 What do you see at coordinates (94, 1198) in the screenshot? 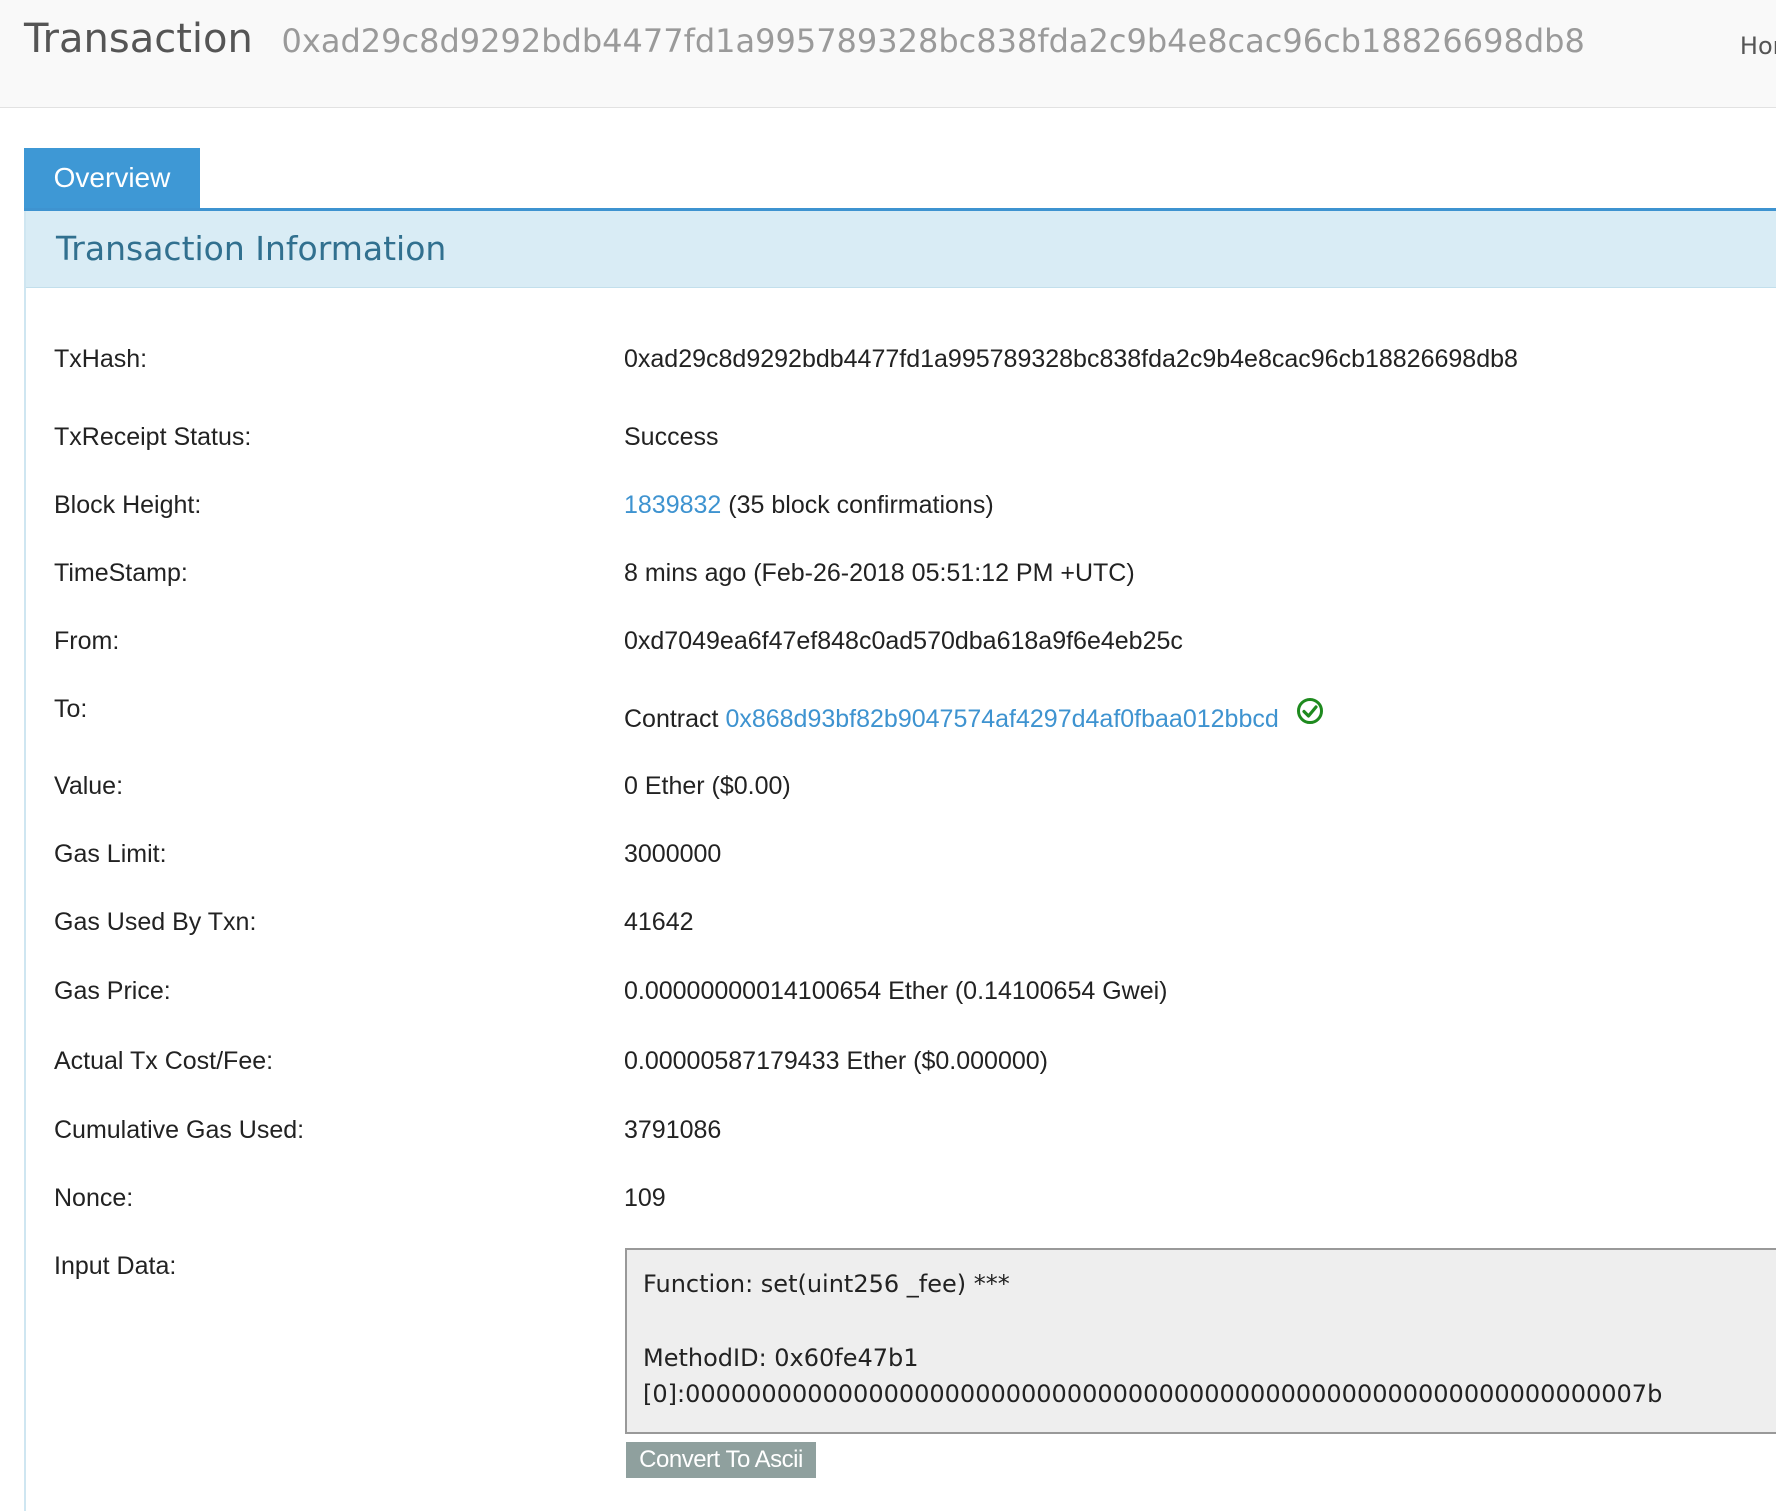
I see `nonce-label: Nonce:` at bounding box center [94, 1198].